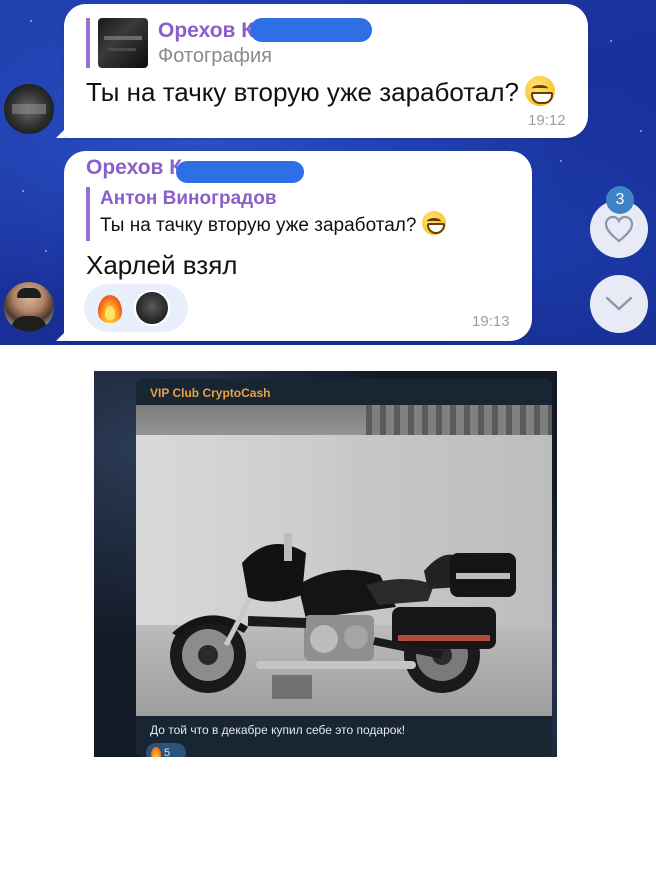 Image resolution: width=656 pixels, height=883 pixels. What do you see at coordinates (258, 225) in the screenshot?
I see `reply-quote-text: Ты на тачку вторую уже заработал?` at bounding box center [258, 225].